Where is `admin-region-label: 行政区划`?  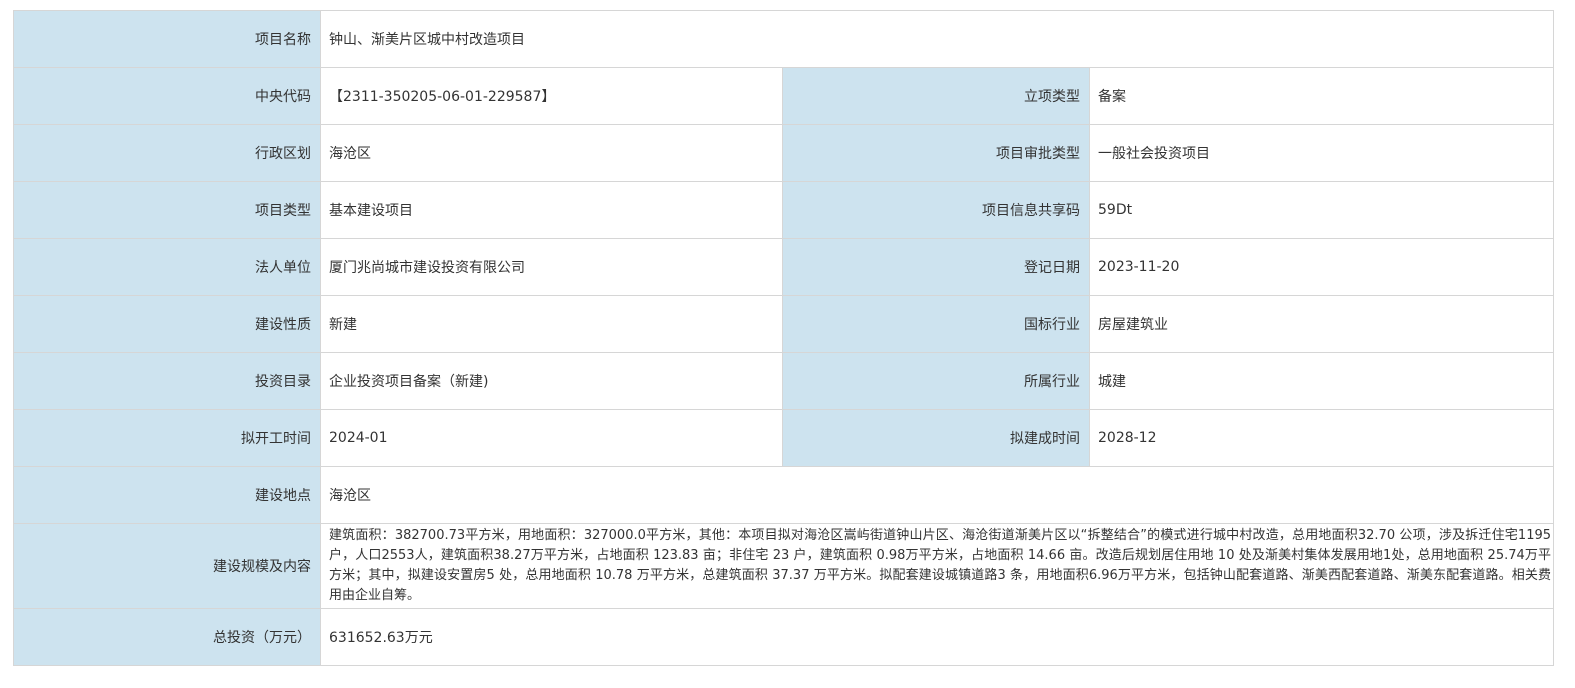 admin-region-label: 行政区划 is located at coordinates (167, 153).